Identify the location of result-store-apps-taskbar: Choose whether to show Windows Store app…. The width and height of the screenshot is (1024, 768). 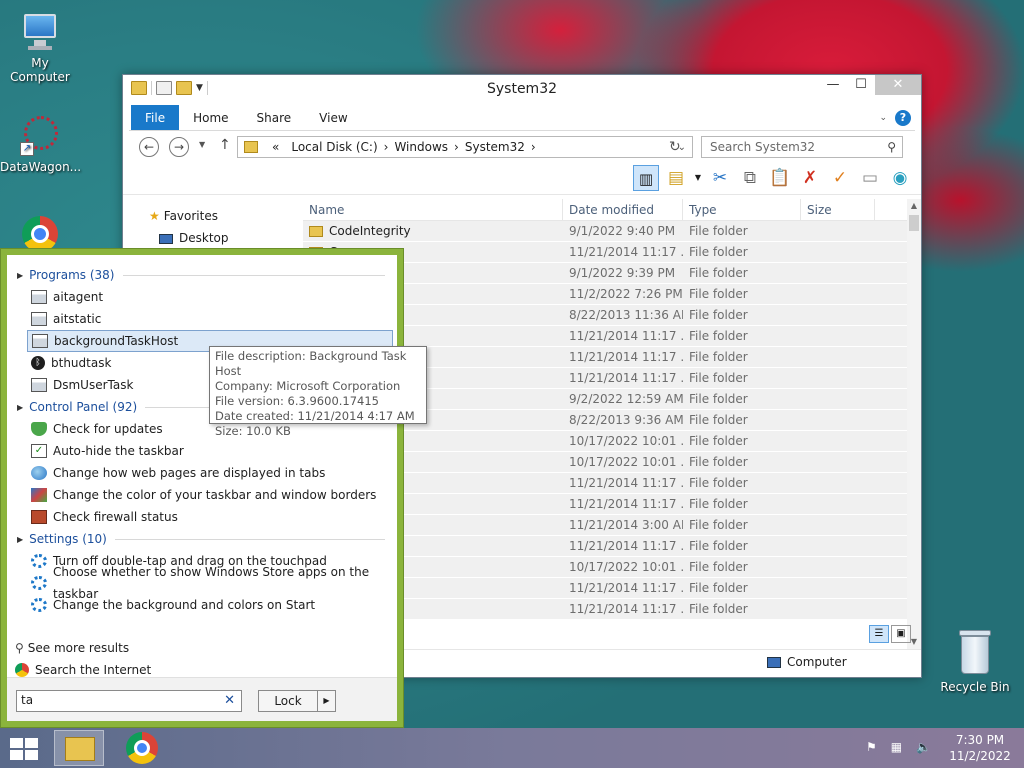
(210, 583).